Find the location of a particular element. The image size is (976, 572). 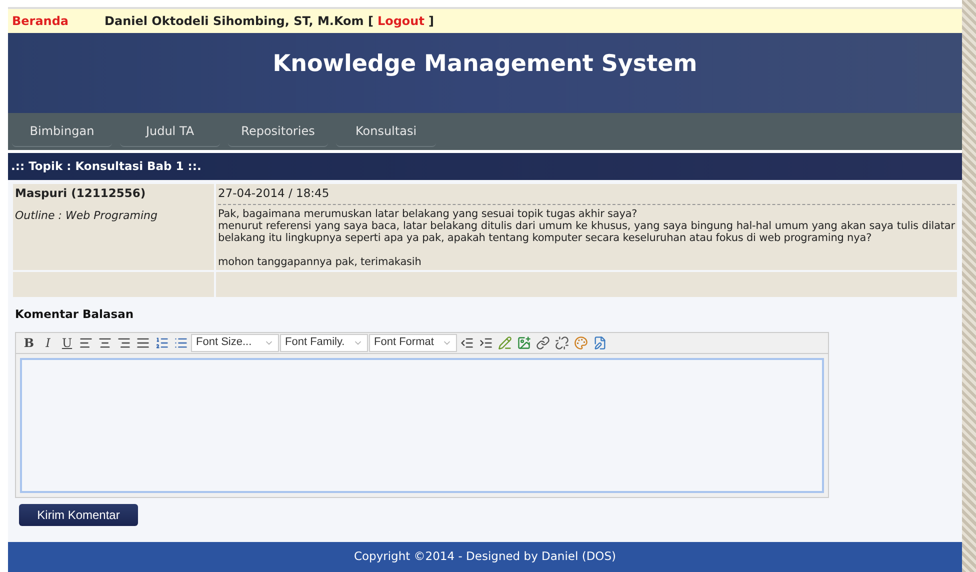

palette-icon is located at coordinates (581, 343).